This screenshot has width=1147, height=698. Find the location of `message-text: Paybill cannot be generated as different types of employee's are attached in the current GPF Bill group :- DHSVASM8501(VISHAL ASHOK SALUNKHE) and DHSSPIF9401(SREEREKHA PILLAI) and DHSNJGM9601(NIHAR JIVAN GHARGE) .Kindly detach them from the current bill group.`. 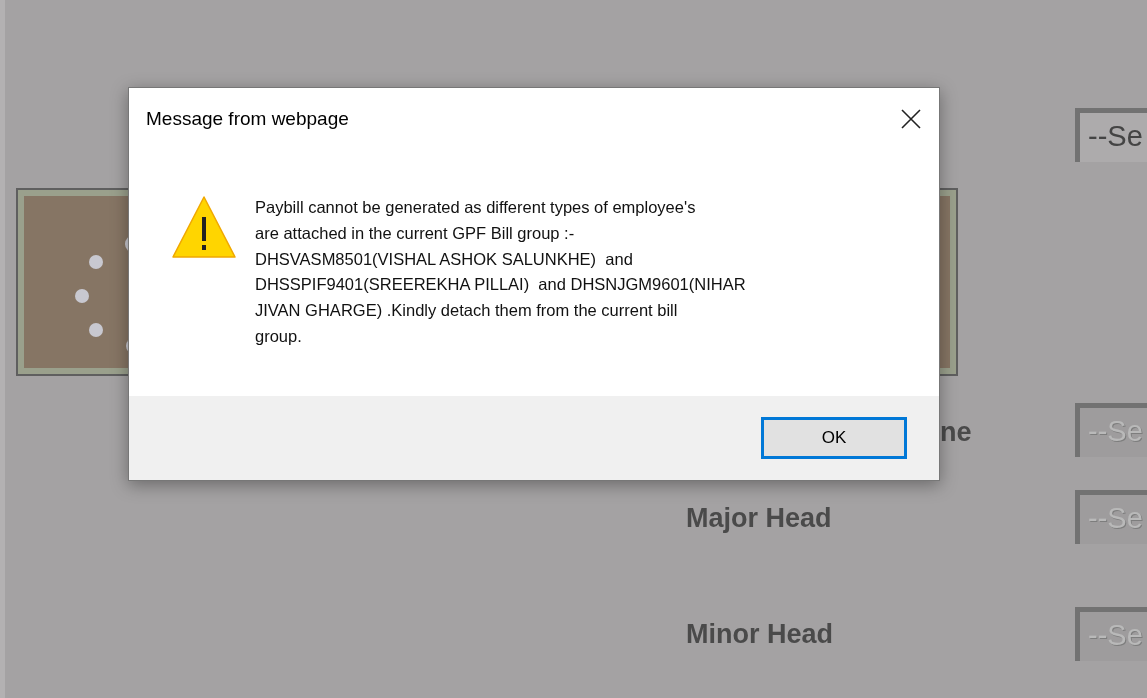

message-text: Paybill cannot be generated as different types of employee's are attached in the current GPF Bill group :- DHSVASM8501(VISHAL ASHOK SALUNKHE) and DHSSPIF9401(SREEREKHA PILLAI) and DHSNJGM9601(NIHAR JIVAN GHARGE) .Kindly detach them from the current bill group. is located at coordinates (500, 272).